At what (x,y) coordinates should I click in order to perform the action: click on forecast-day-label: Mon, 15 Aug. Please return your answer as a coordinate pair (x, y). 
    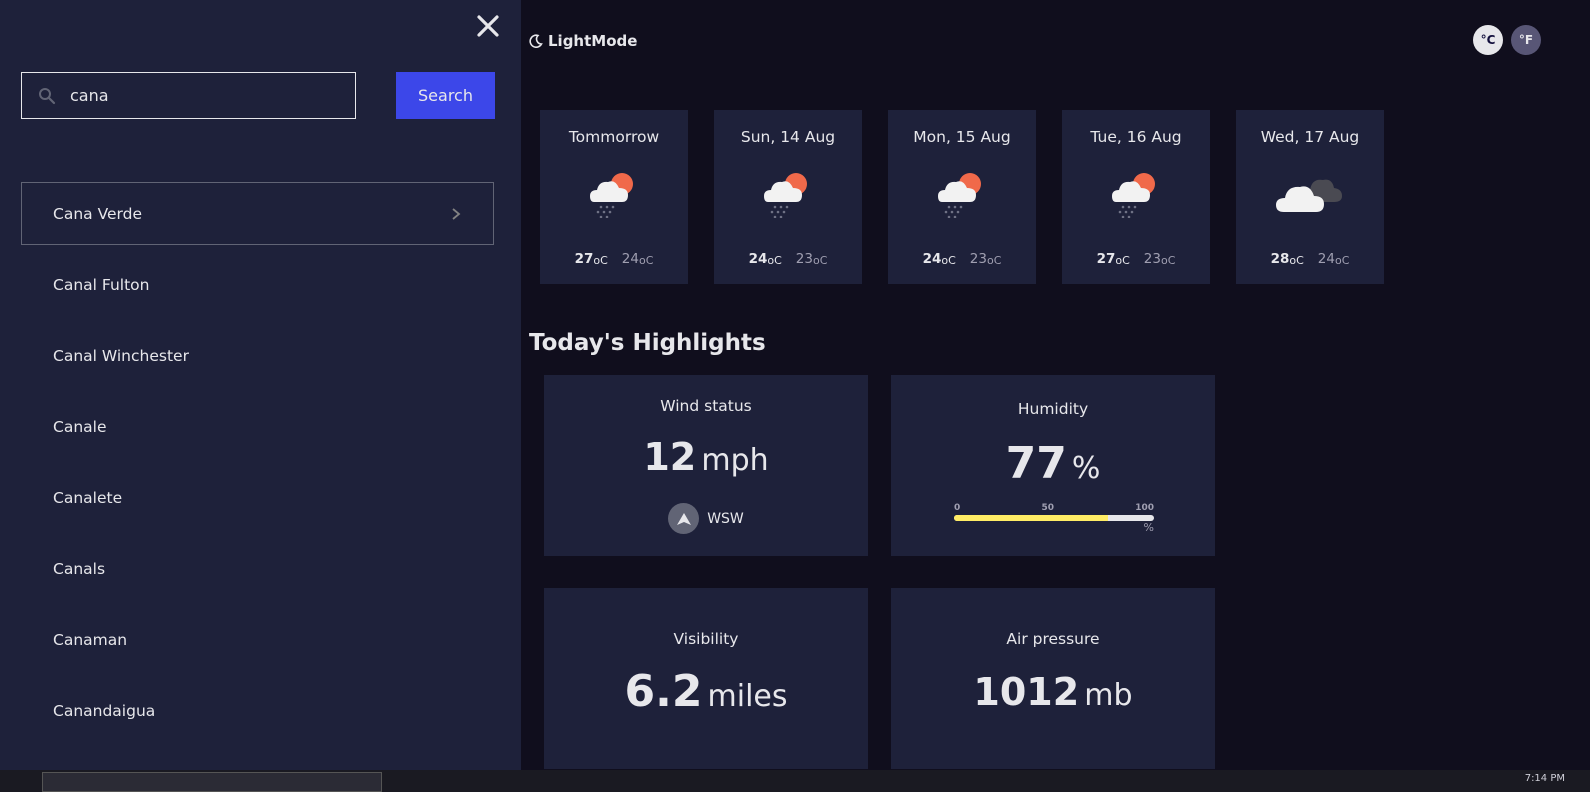
    Looking at the image, I should click on (962, 137).